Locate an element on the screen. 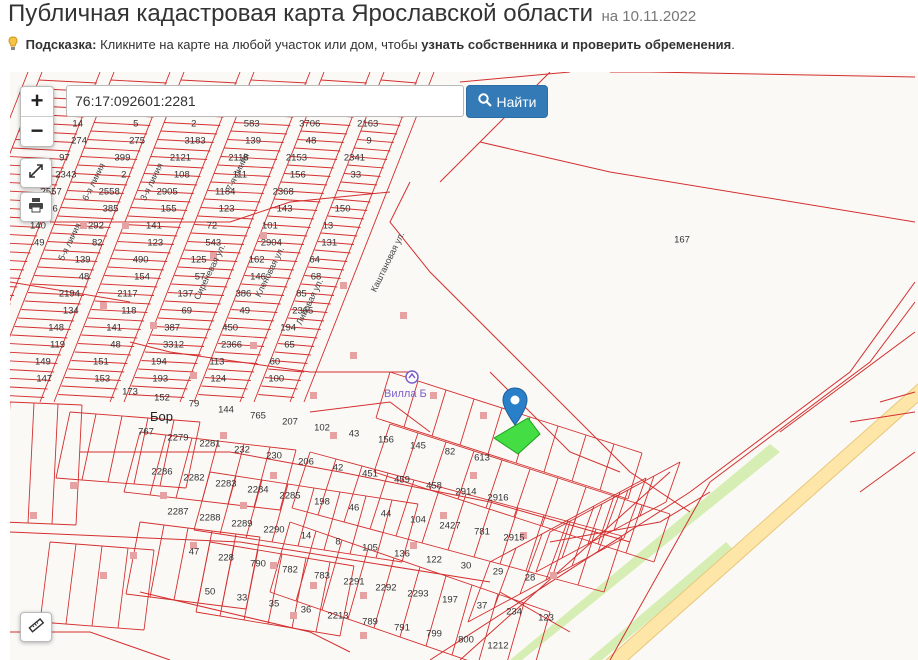 This screenshot has height=660, width=918. parcel-number: 197 is located at coordinates (450, 600).